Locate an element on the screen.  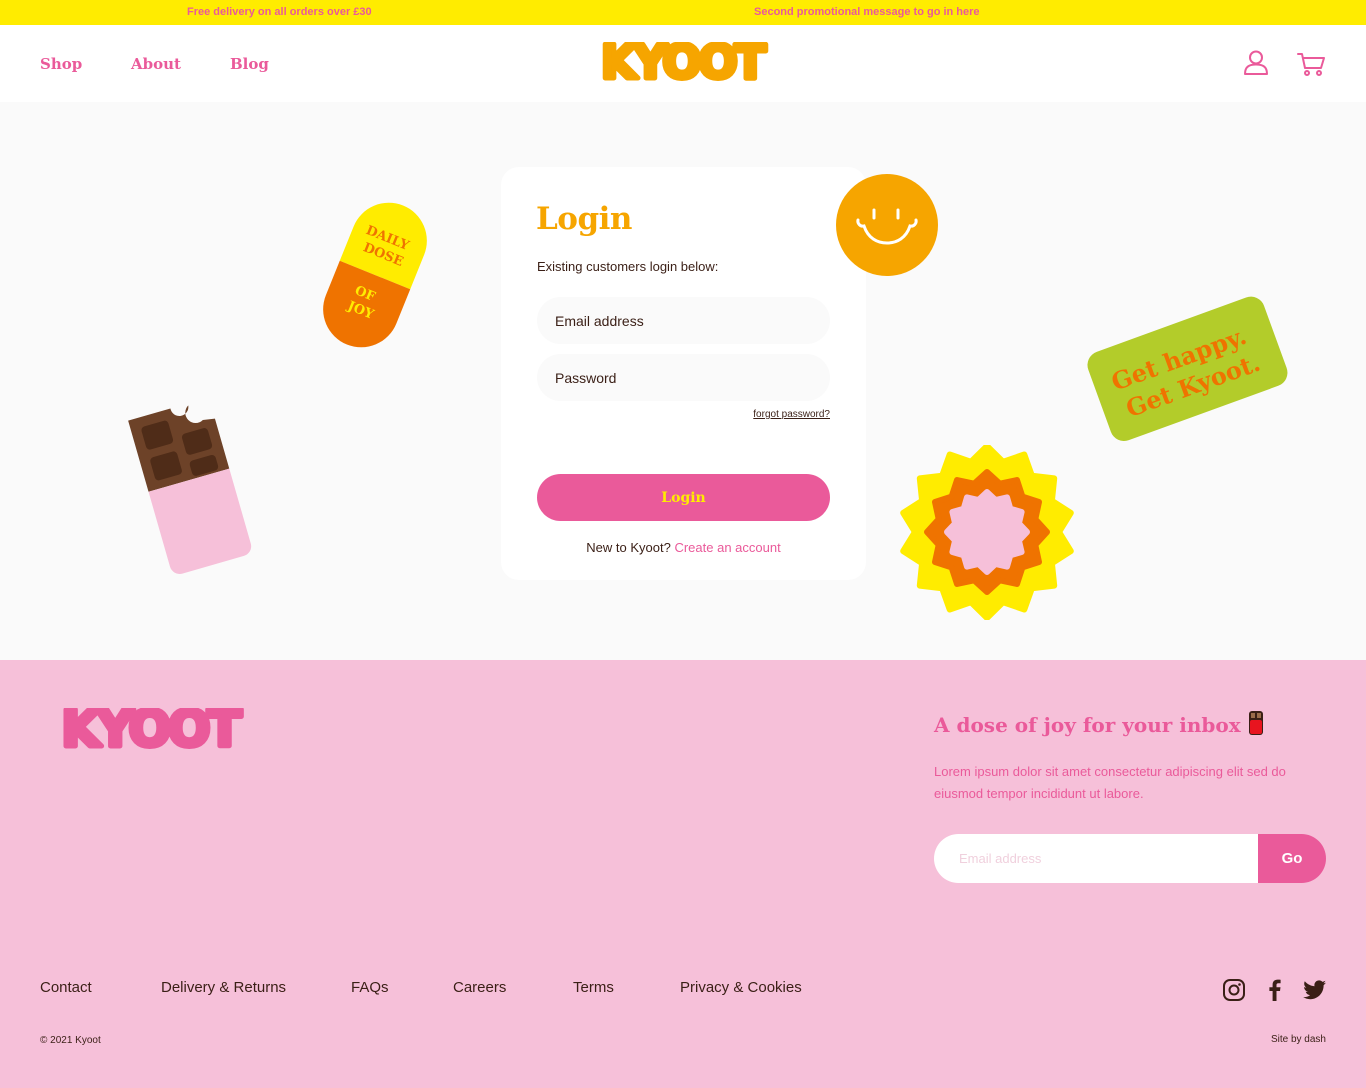
signup-prefix: New to Kyoot? is located at coordinates (628, 547).